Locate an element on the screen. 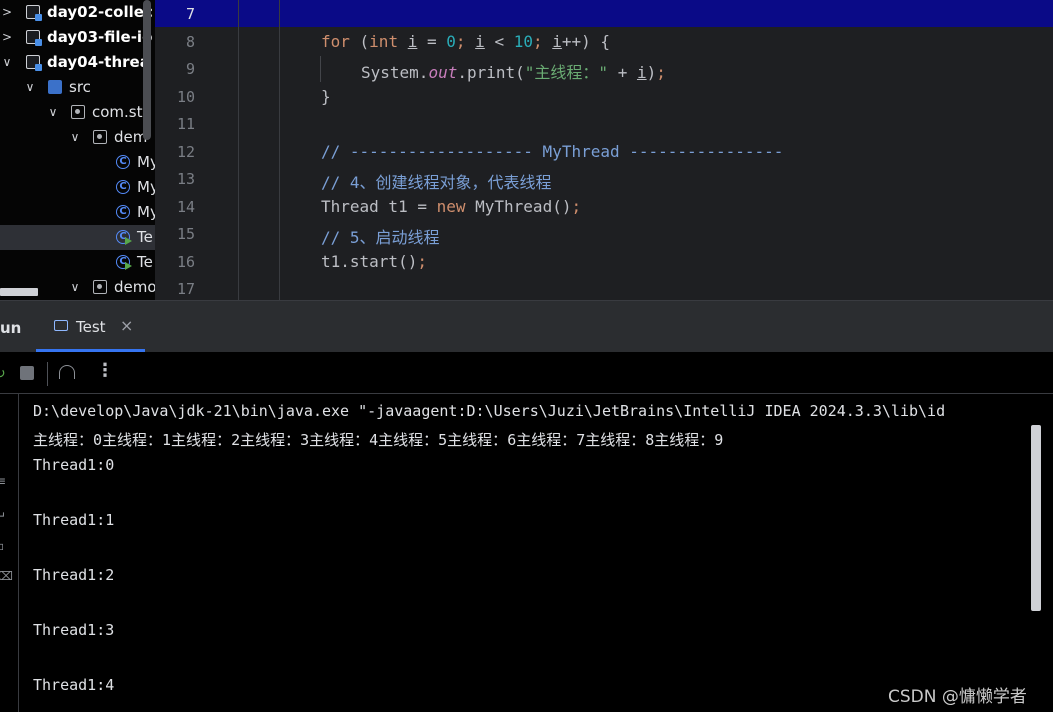 The image size is (1053, 712). tree-item-src: ∨ src is located at coordinates (77, 87).